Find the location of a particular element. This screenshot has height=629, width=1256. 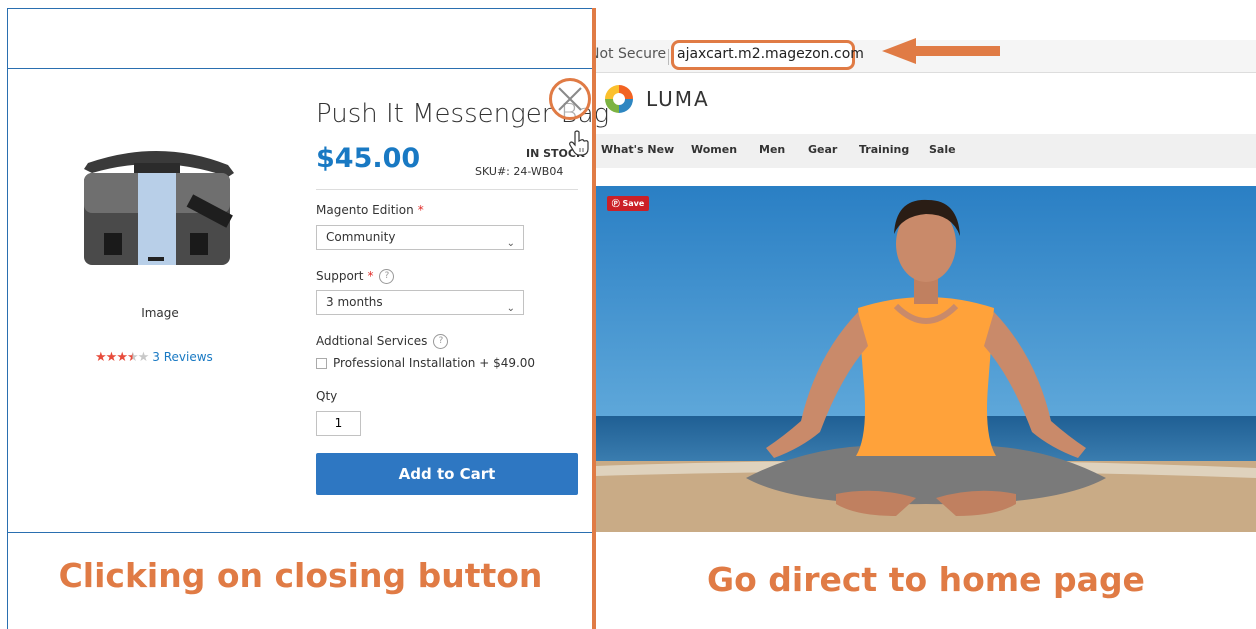

reviews-link: 3 Reviews is located at coordinates (182, 357).